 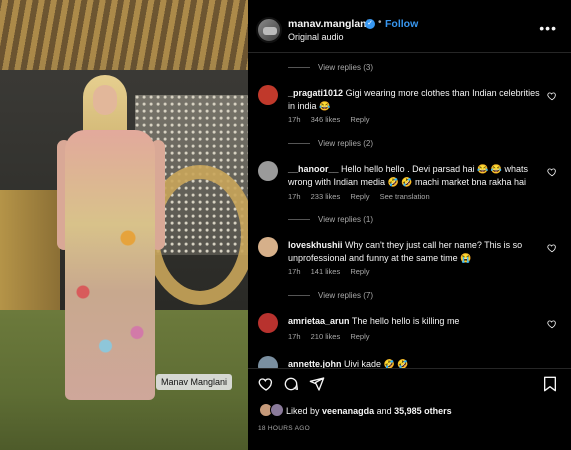 I want to click on comment-meta: 17h 141 likes Reply, so click(x=333, y=271).